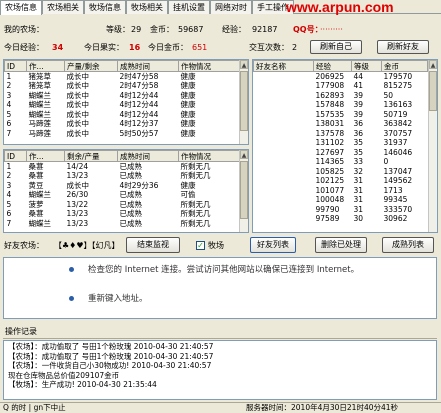 This screenshot has height=413, width=441. Describe the element at coordinates (341, 153) in the screenshot. I see `friend-row: 127697 35 146046` at that location.